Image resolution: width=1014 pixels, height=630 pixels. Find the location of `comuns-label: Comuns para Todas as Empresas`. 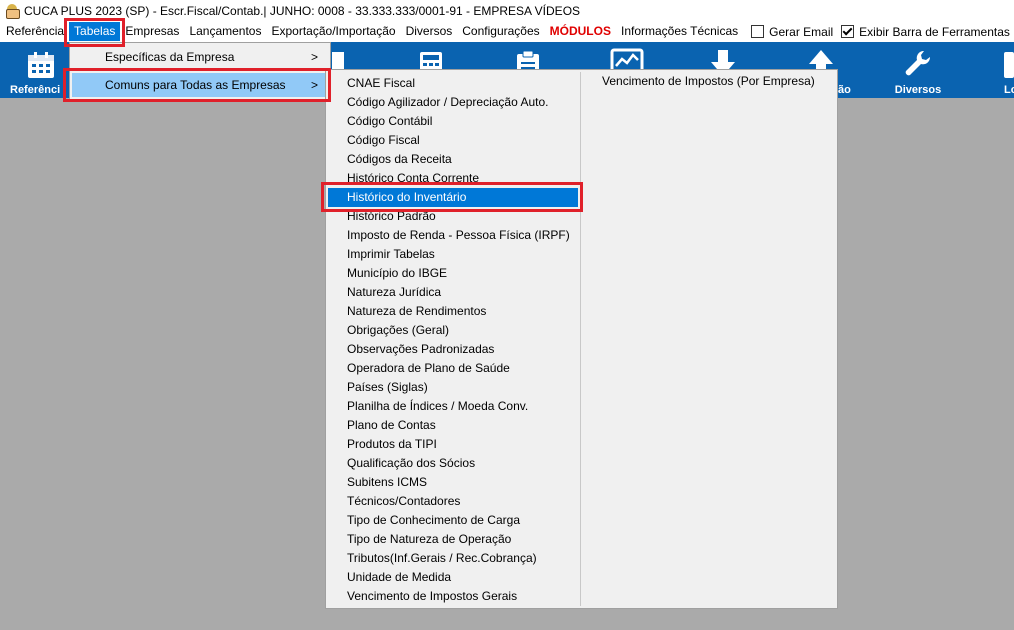

comuns-label: Comuns para Todas as Empresas is located at coordinates (195, 85).